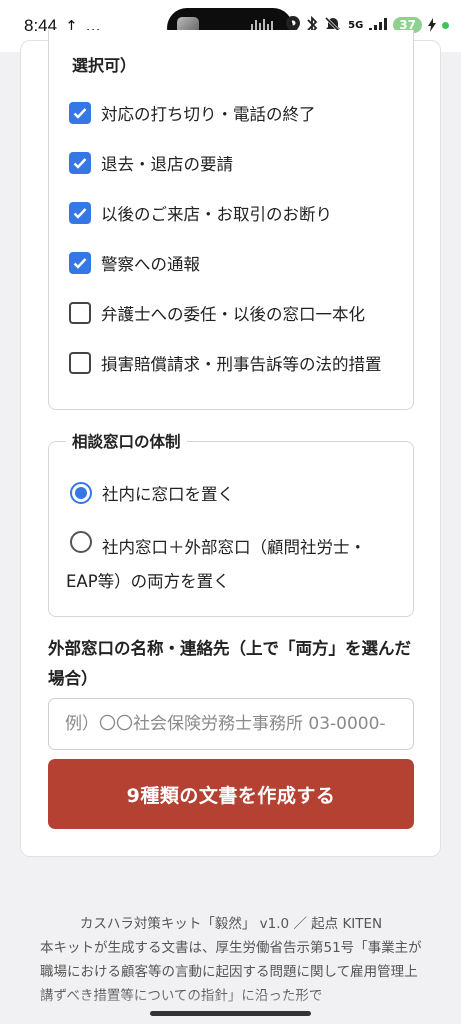 The width and height of the screenshot is (461, 1024). I want to click on option-request-leave: 退去・退店の要請, so click(151, 163).